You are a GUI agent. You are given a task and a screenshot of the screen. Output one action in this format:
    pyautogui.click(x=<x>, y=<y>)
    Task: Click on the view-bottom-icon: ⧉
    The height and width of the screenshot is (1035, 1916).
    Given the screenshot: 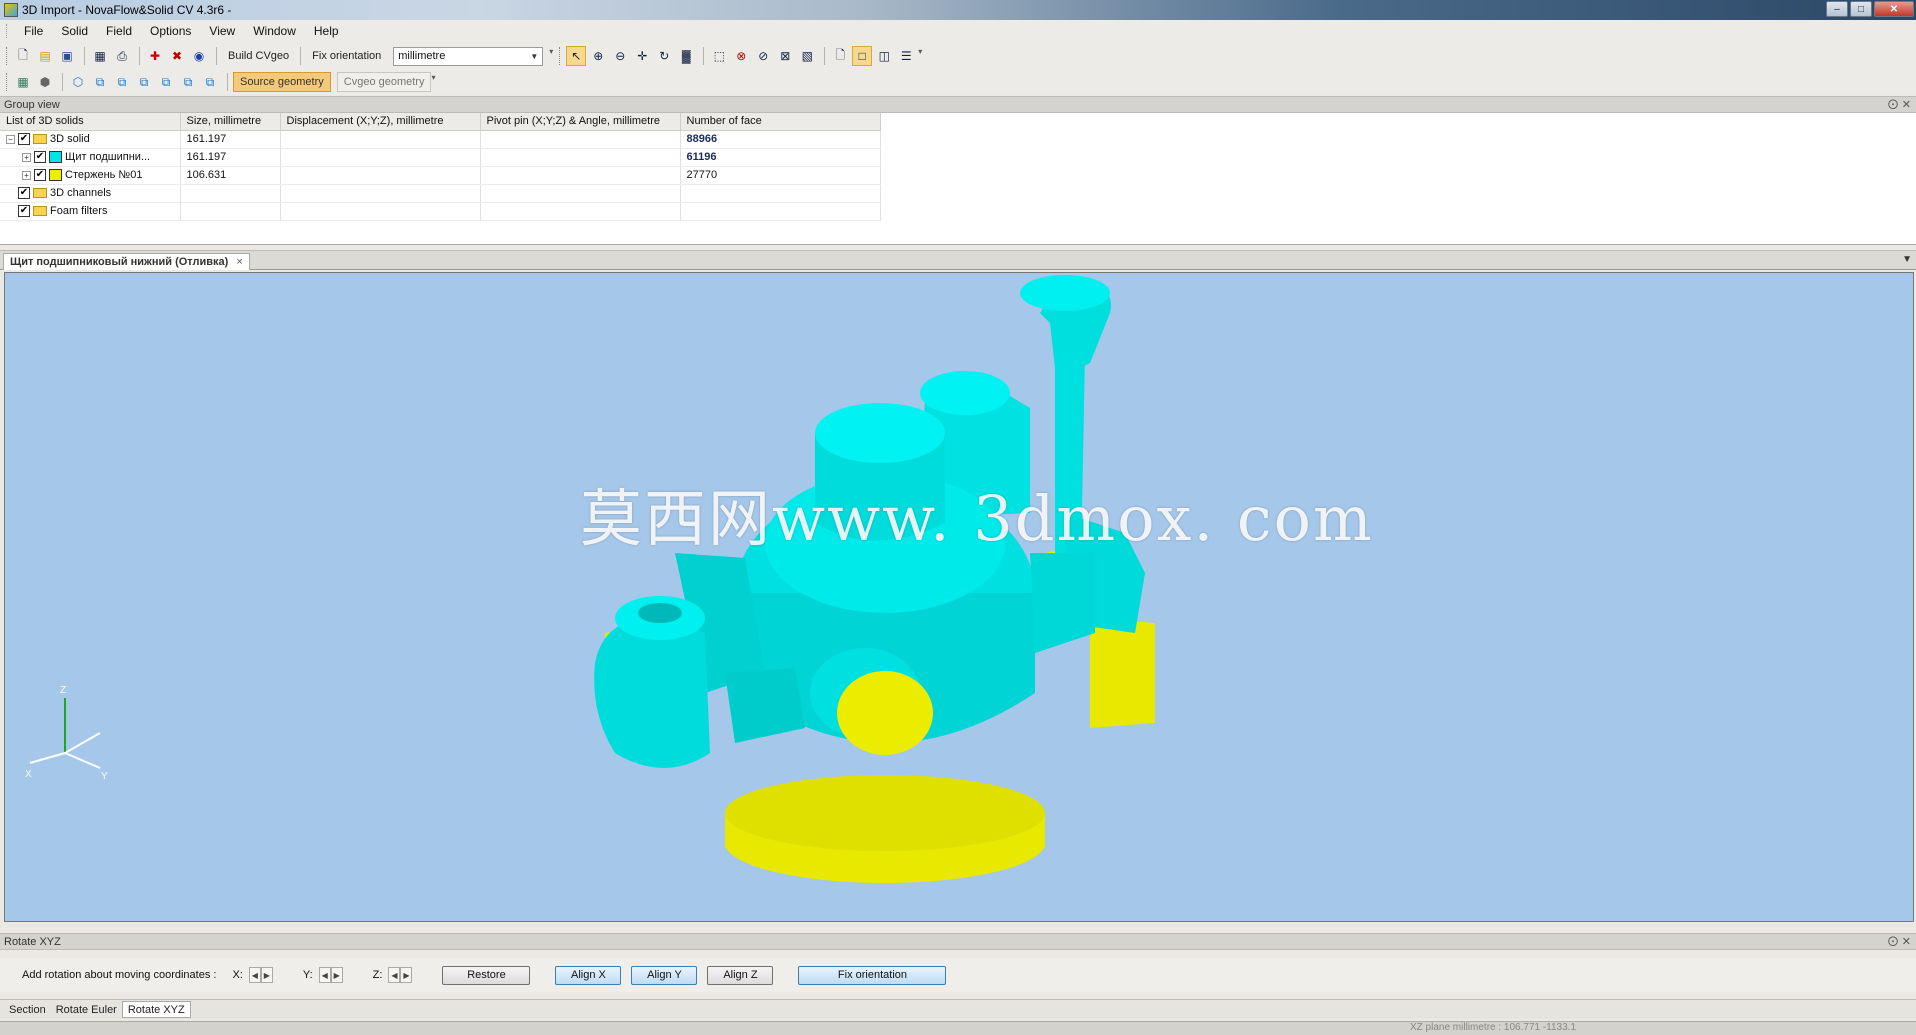 What is the action you would take?
    pyautogui.click(x=210, y=82)
    